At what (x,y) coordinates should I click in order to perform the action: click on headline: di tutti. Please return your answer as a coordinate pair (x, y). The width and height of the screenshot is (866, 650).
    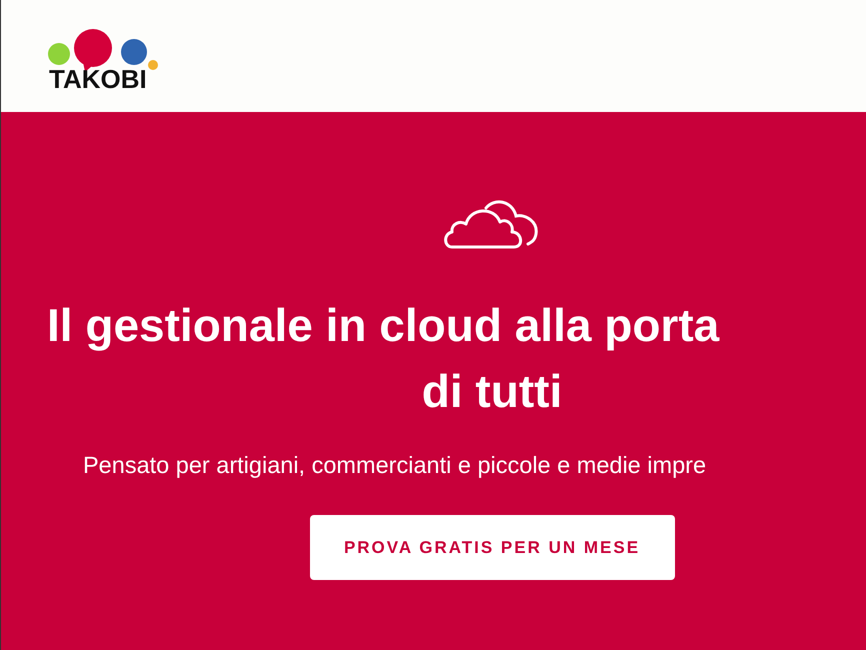
    Looking at the image, I should click on (492, 391).